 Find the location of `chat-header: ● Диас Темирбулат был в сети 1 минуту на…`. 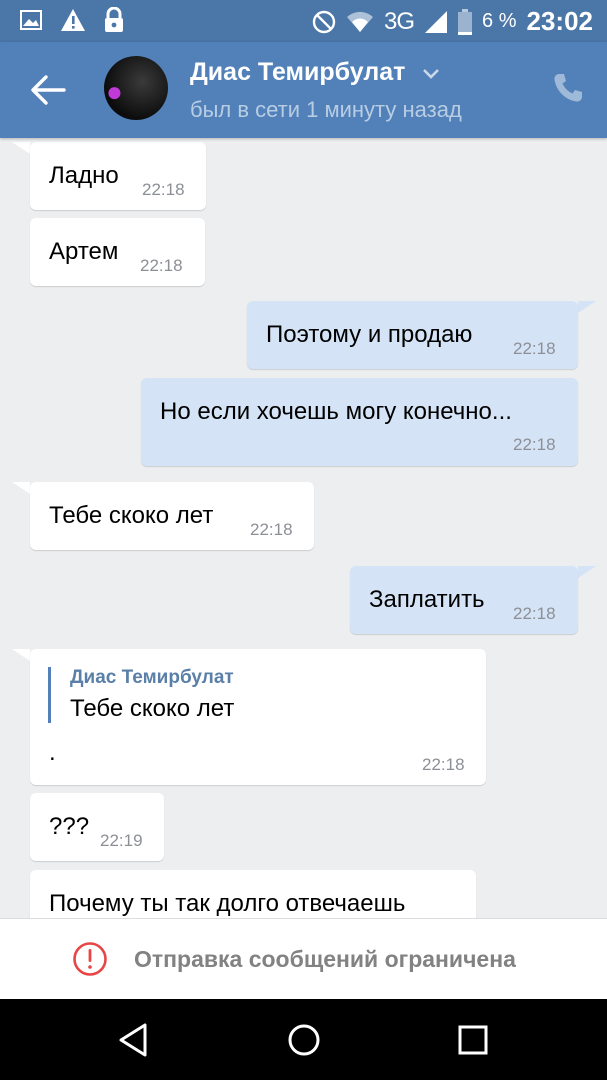

chat-header: ● Диас Темирбулат был в сети 1 минуту на… is located at coordinates (303, 90).